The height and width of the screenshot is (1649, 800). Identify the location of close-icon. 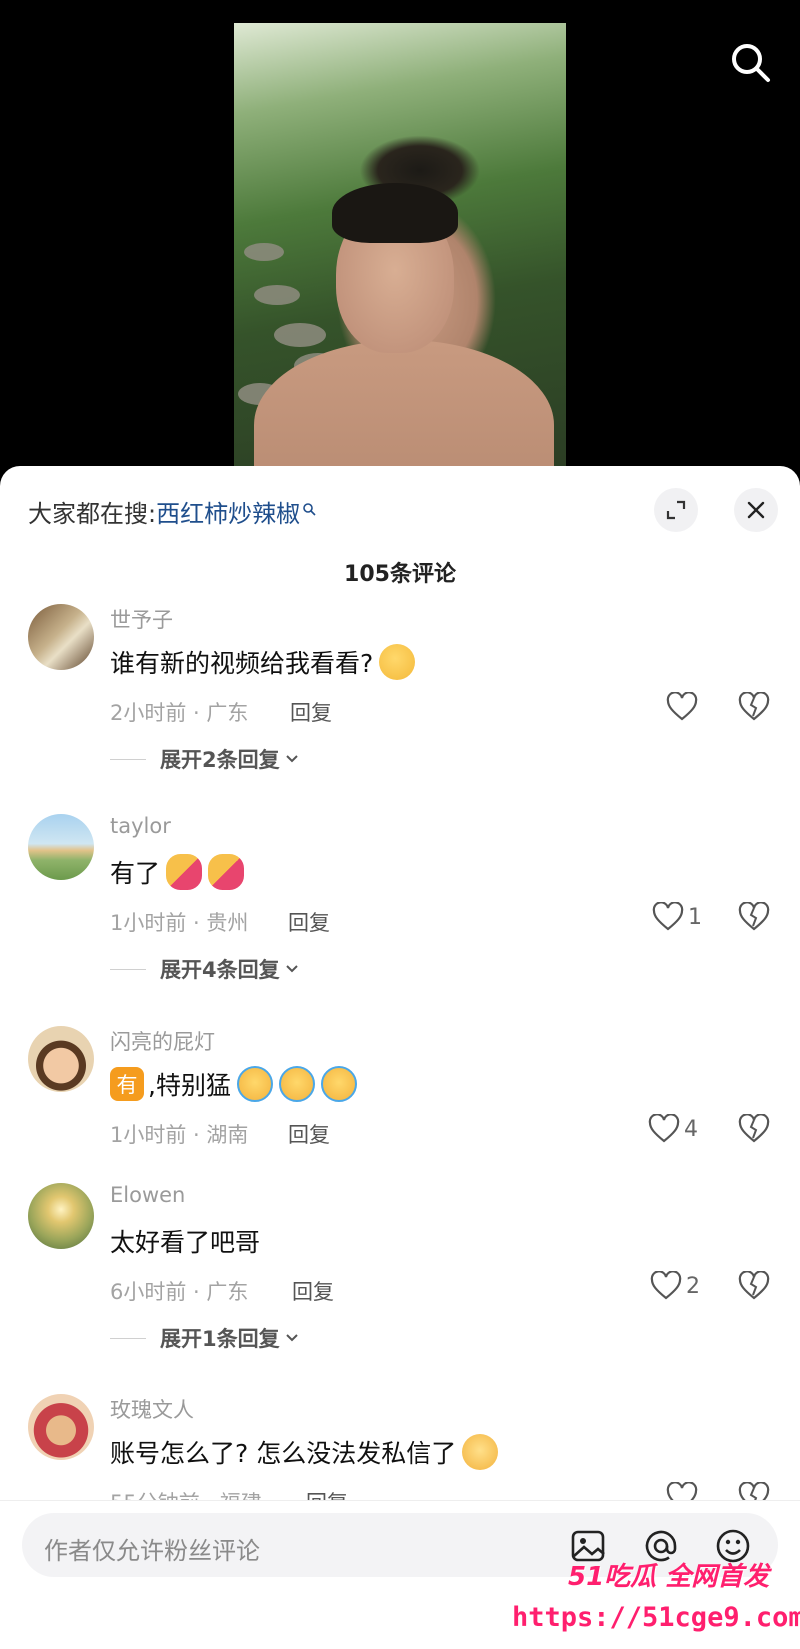
(756, 510).